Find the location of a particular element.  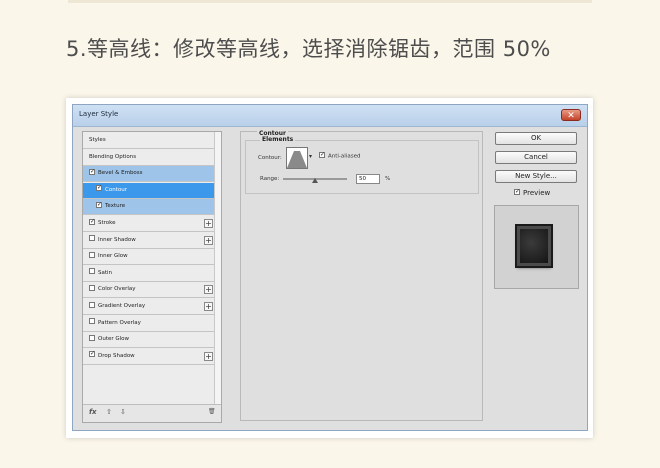

style-item-label: Inner Shadow is located at coordinates (117, 239).